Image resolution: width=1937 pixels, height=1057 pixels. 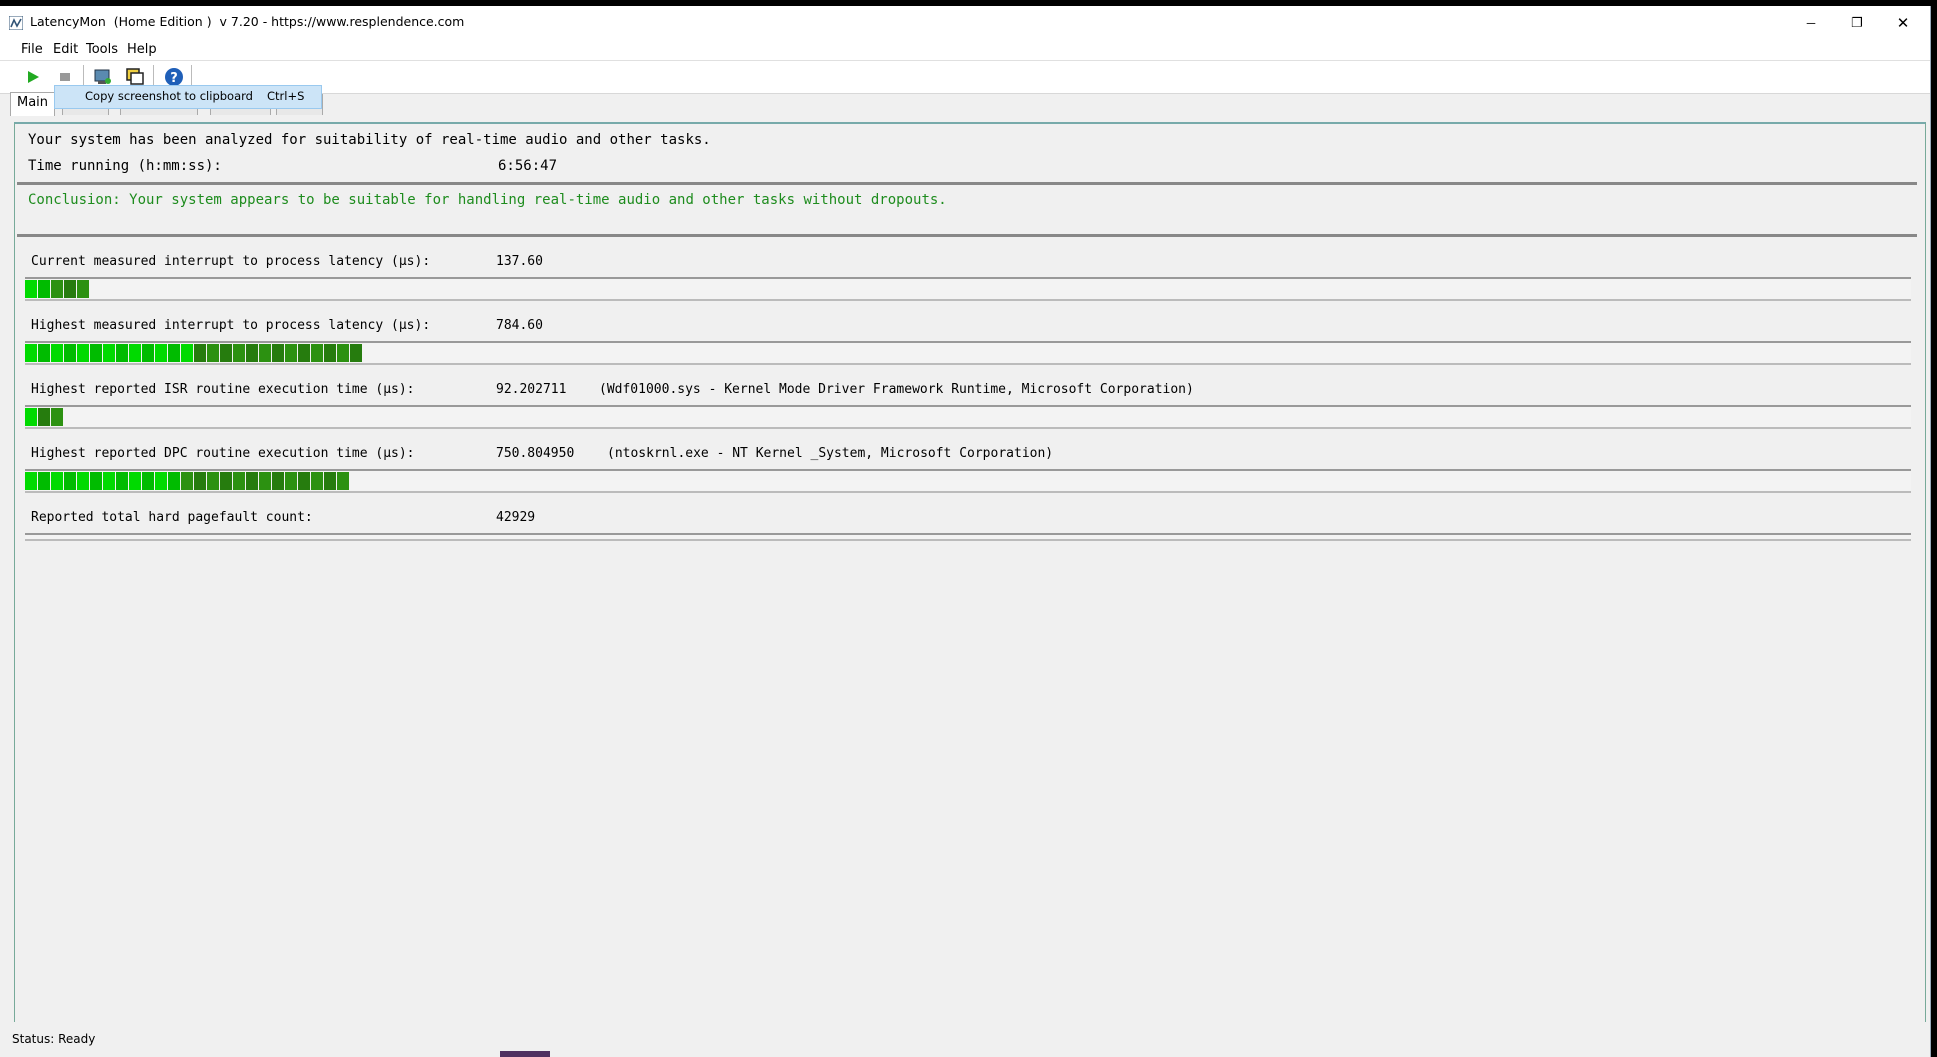 What do you see at coordinates (286, 96) in the screenshot?
I see `tooltip-shortcut: Ctrl+S` at bounding box center [286, 96].